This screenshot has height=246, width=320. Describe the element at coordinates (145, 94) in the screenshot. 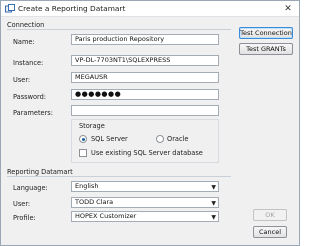

I see `password-field: ●●●●●●●` at that location.